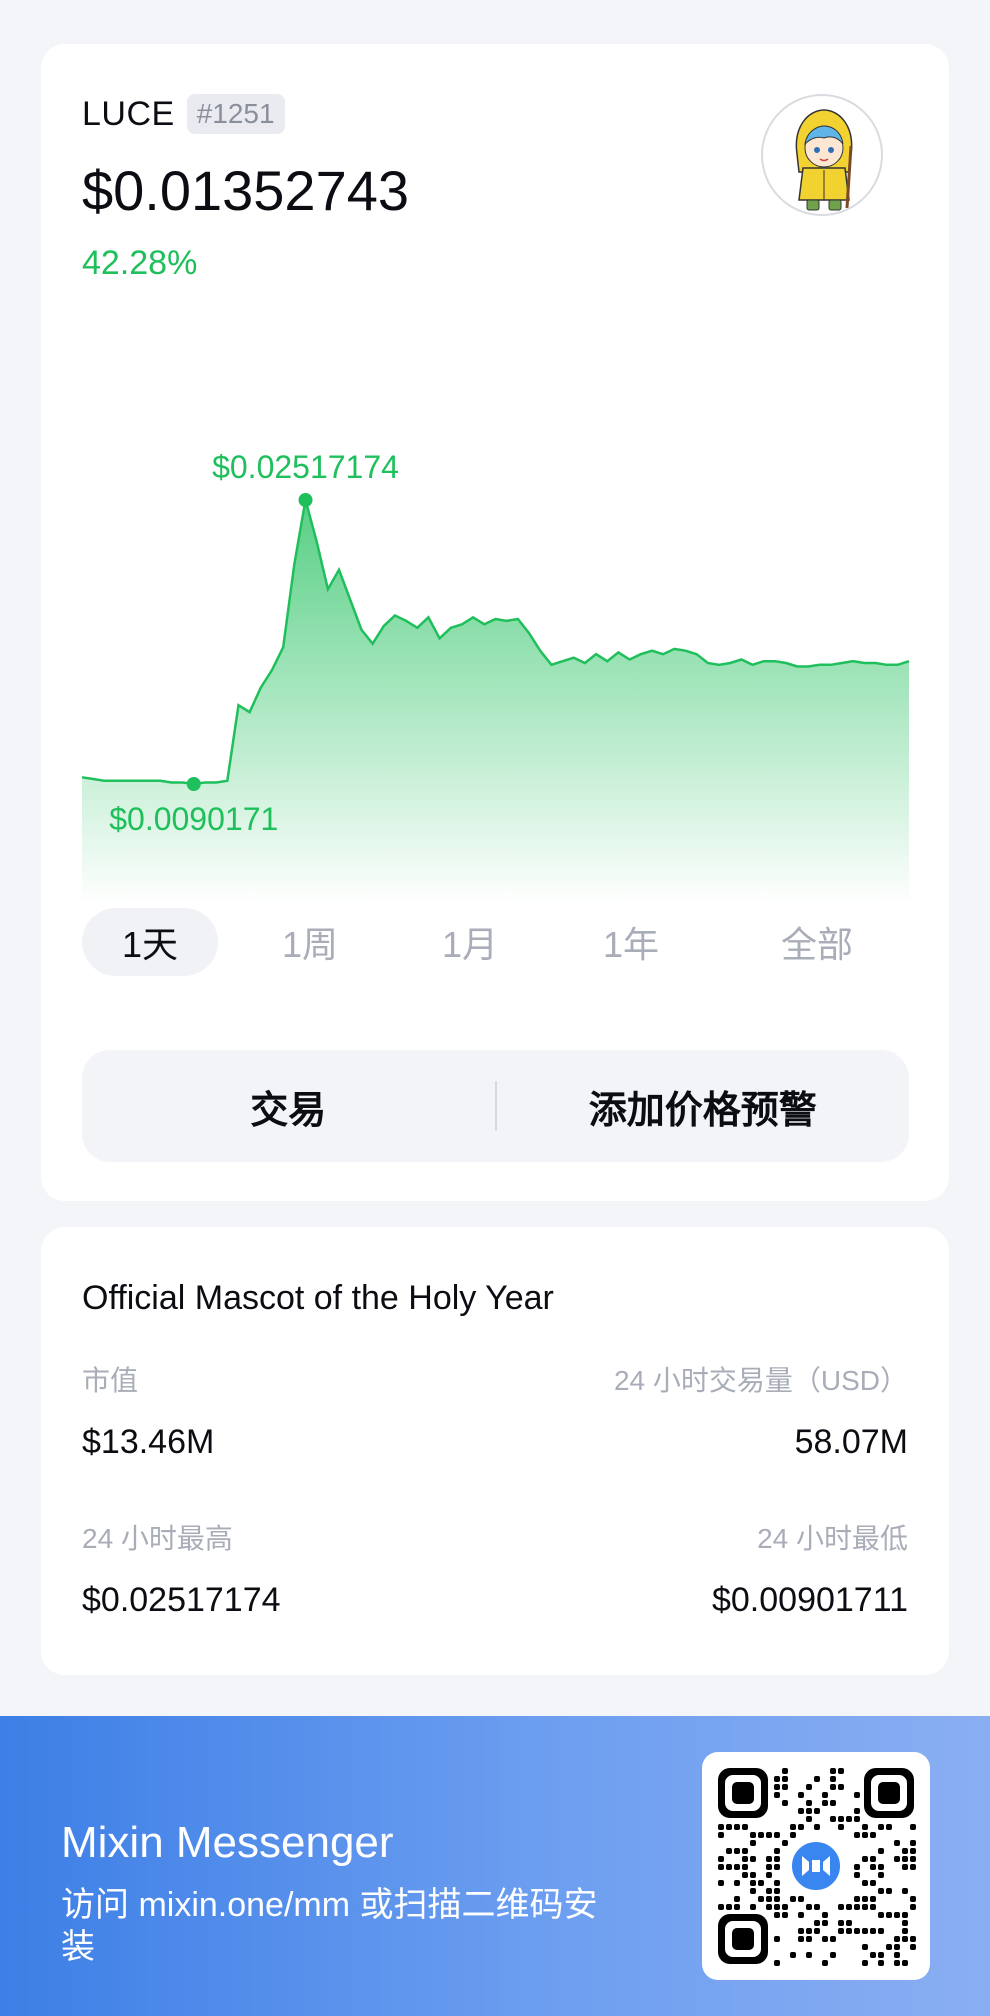 The image size is (990, 2016). Describe the element at coordinates (809, 1600) in the screenshot. I see `low-24h-value: $0.00901711` at that location.